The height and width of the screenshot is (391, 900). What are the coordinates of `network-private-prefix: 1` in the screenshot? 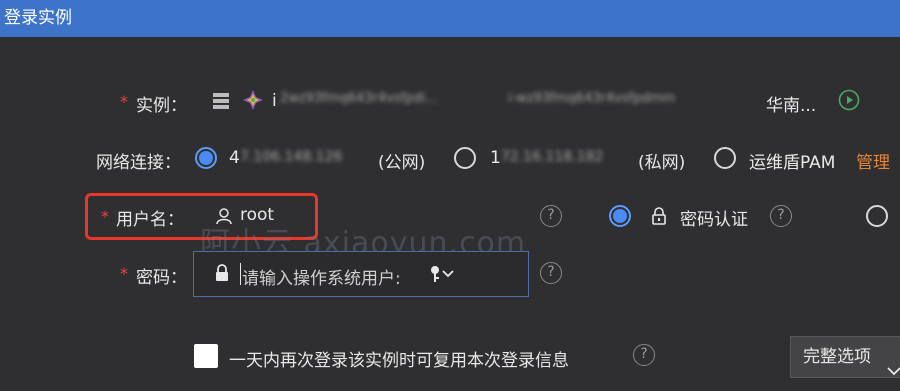 It's located at (495, 158).